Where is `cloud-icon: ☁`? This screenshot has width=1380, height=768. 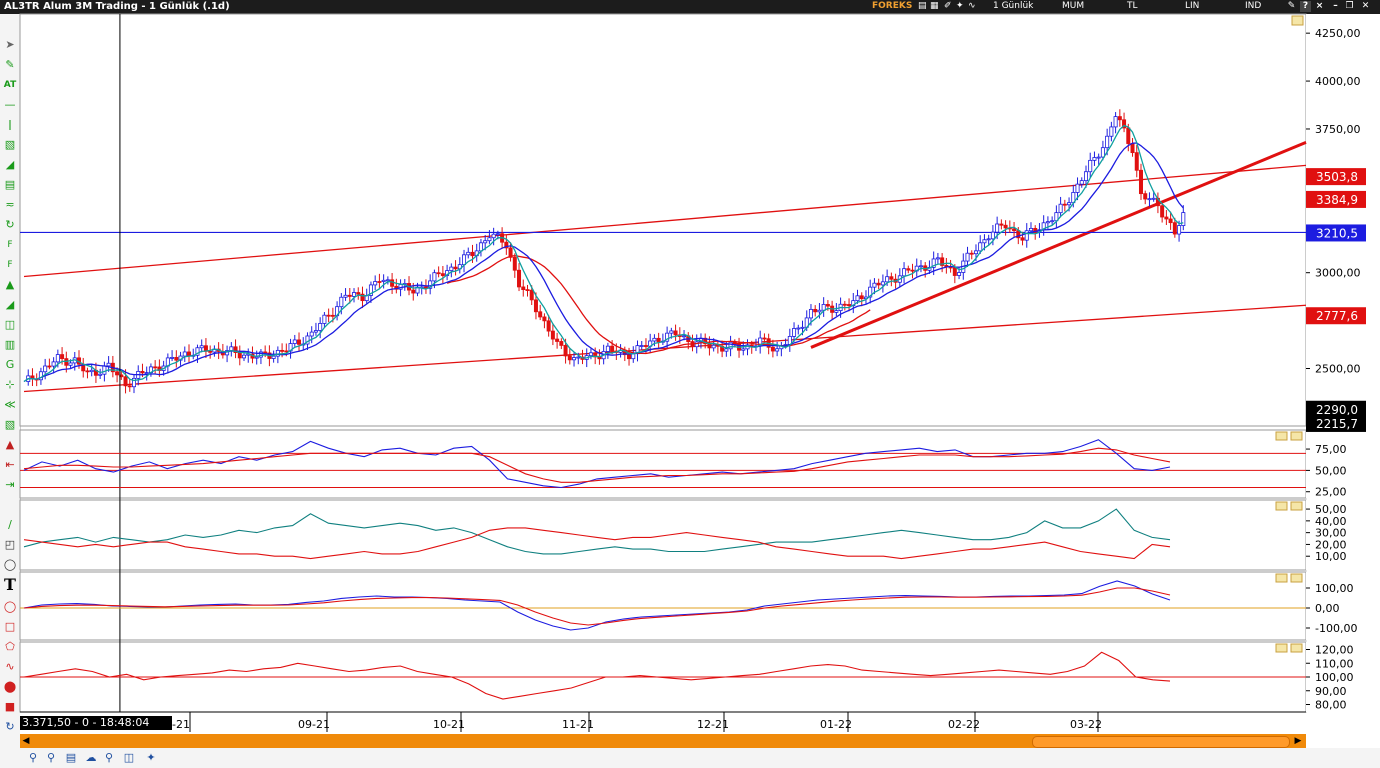 cloud-icon: ☁ is located at coordinates (91, 758).